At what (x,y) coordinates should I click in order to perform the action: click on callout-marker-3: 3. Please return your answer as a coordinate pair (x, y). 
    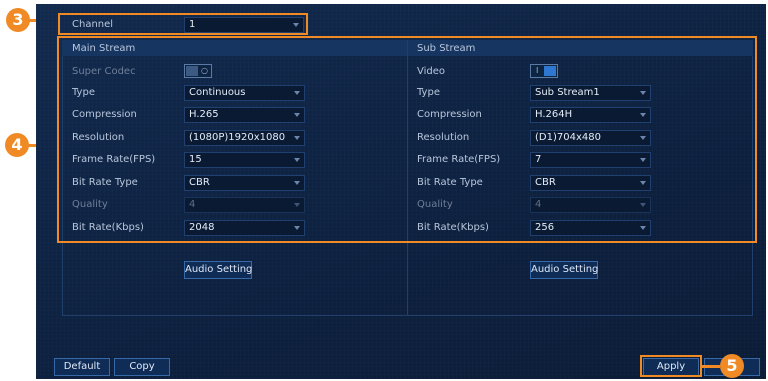
    Looking at the image, I should click on (18, 20).